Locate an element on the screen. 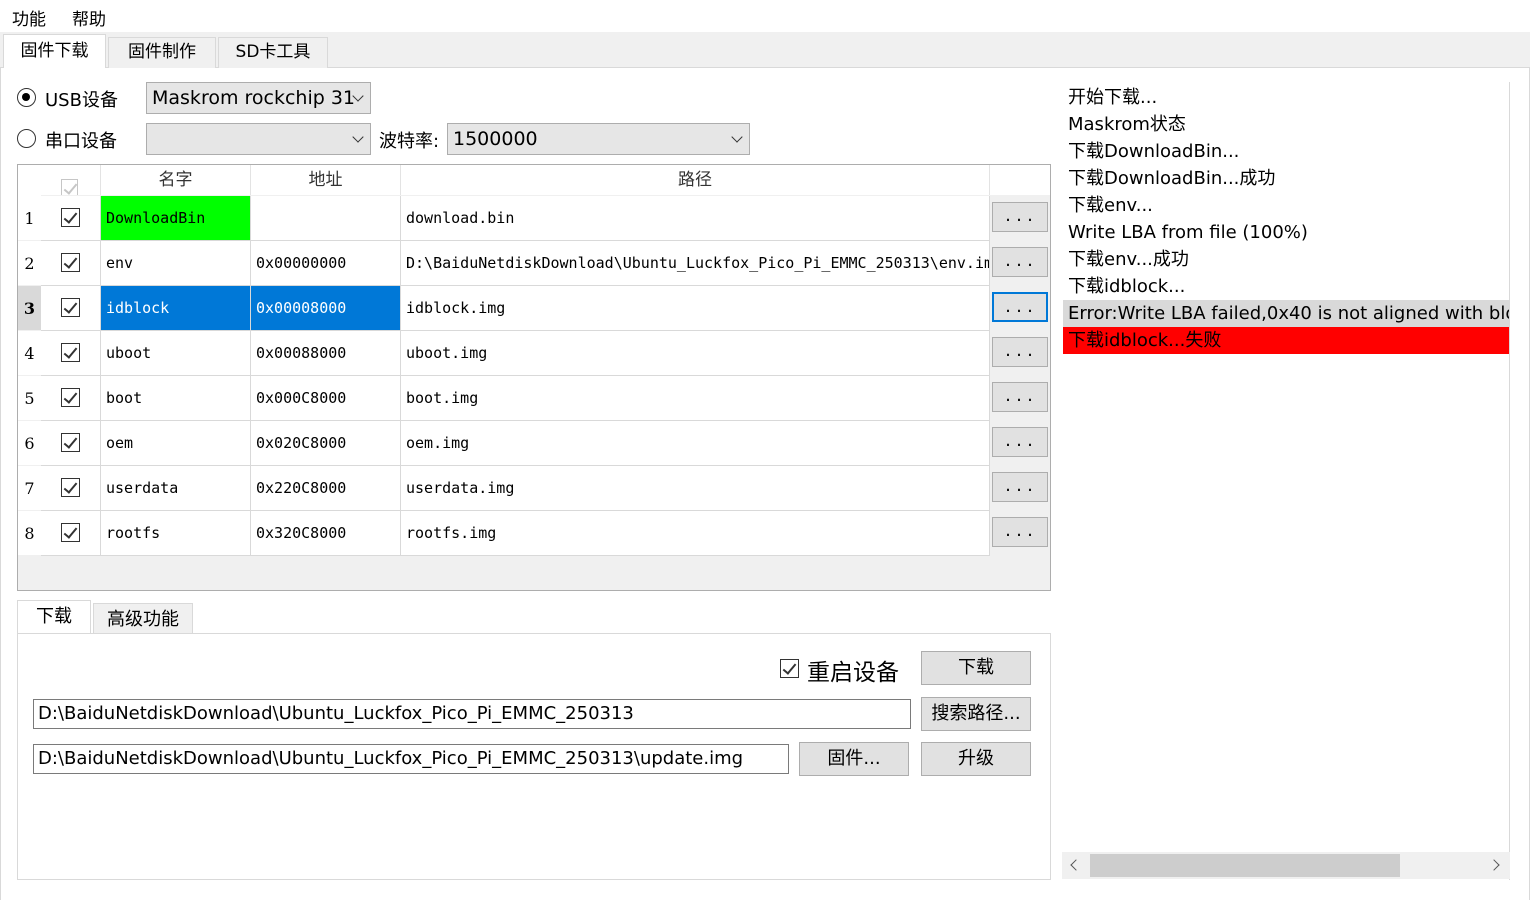  row-address: 0x00088000 is located at coordinates (326, 353).